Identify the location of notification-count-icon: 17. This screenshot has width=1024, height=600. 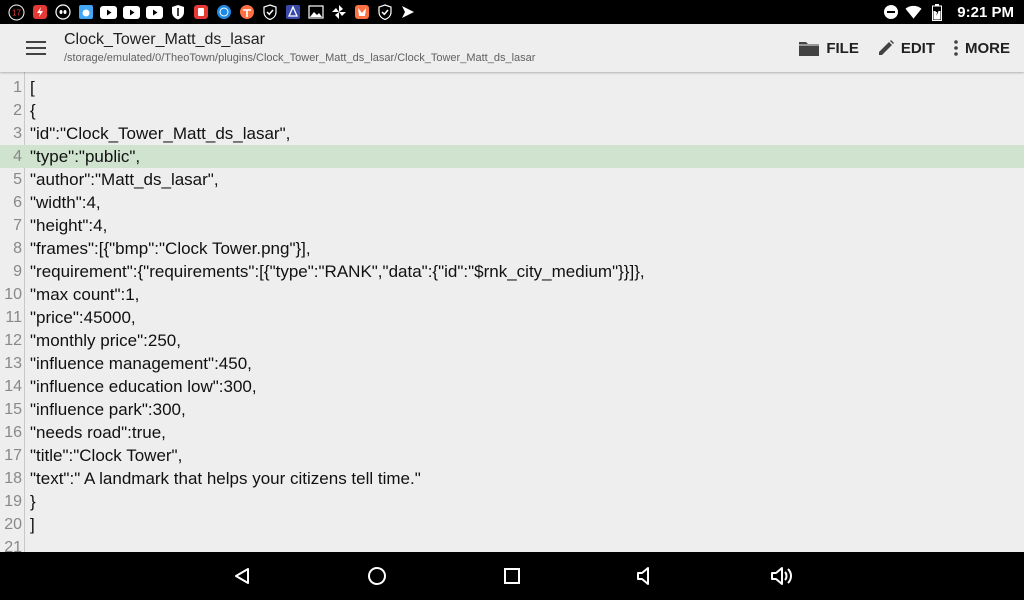
(16, 12).